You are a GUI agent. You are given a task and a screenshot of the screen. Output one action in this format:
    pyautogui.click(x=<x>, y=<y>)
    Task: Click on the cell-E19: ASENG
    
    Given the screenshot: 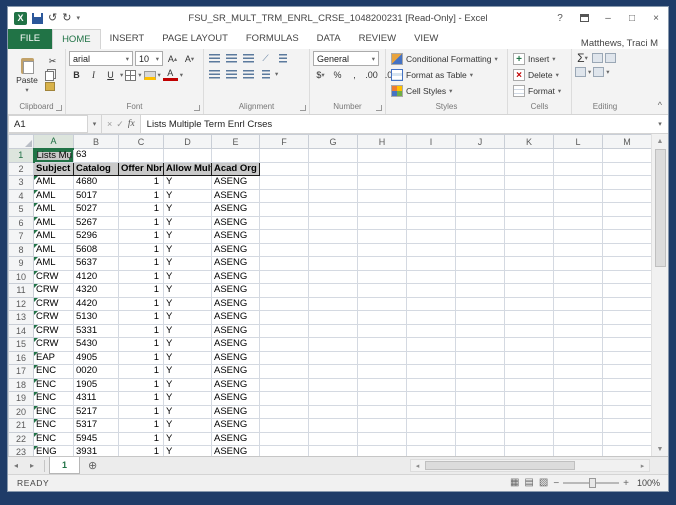 What is the action you would take?
    pyautogui.click(x=235, y=398)
    